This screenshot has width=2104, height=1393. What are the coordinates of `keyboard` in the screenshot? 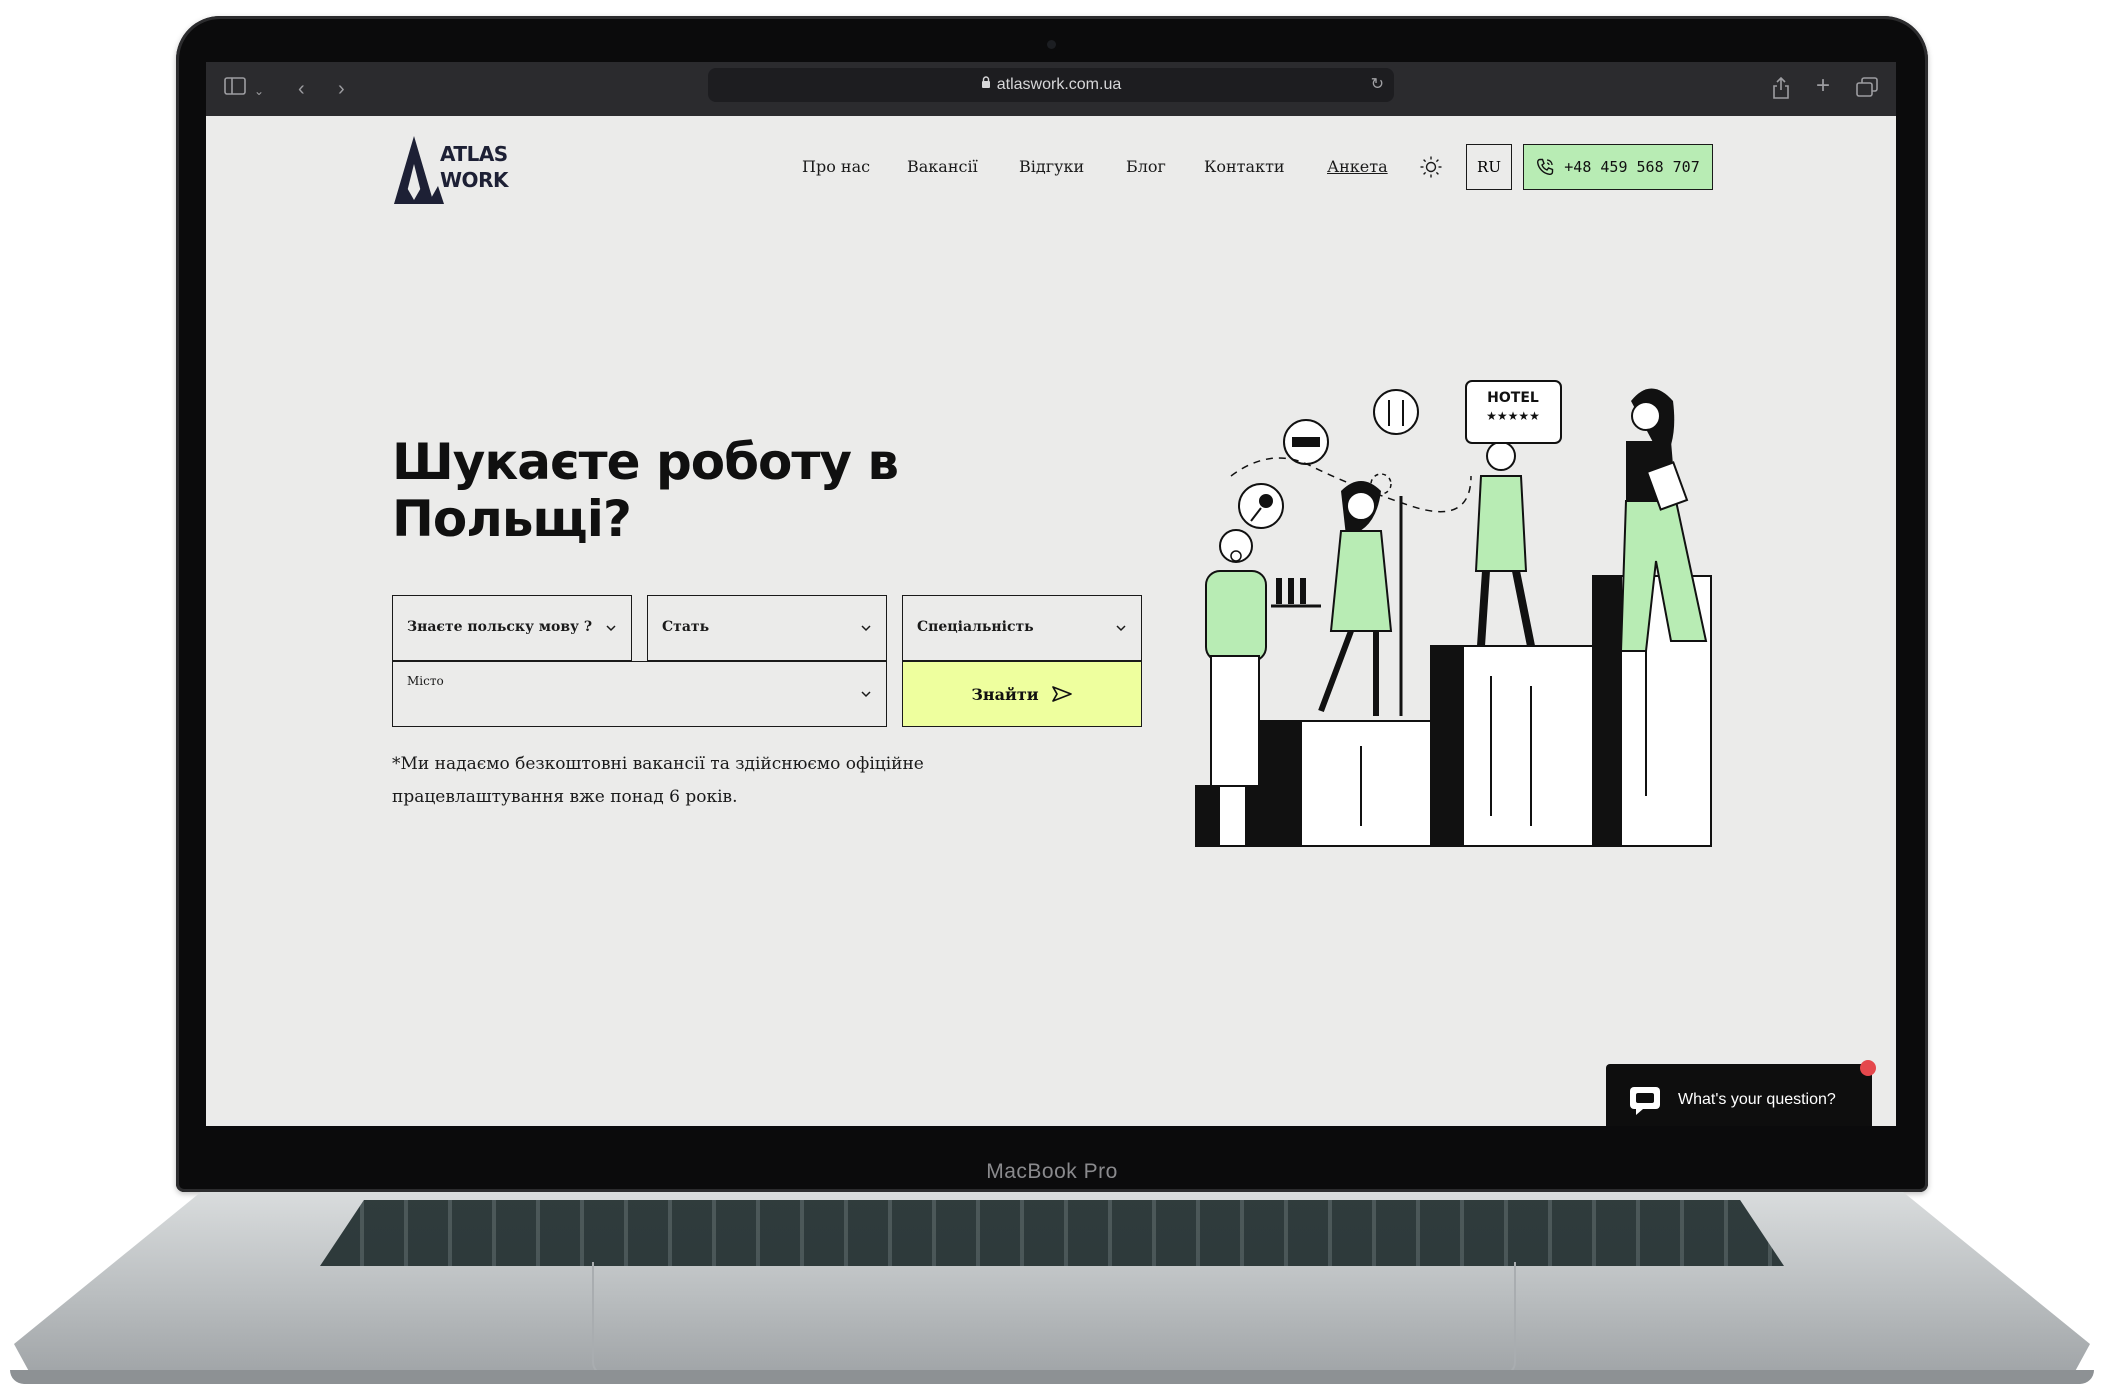 It's located at (1052, 1233).